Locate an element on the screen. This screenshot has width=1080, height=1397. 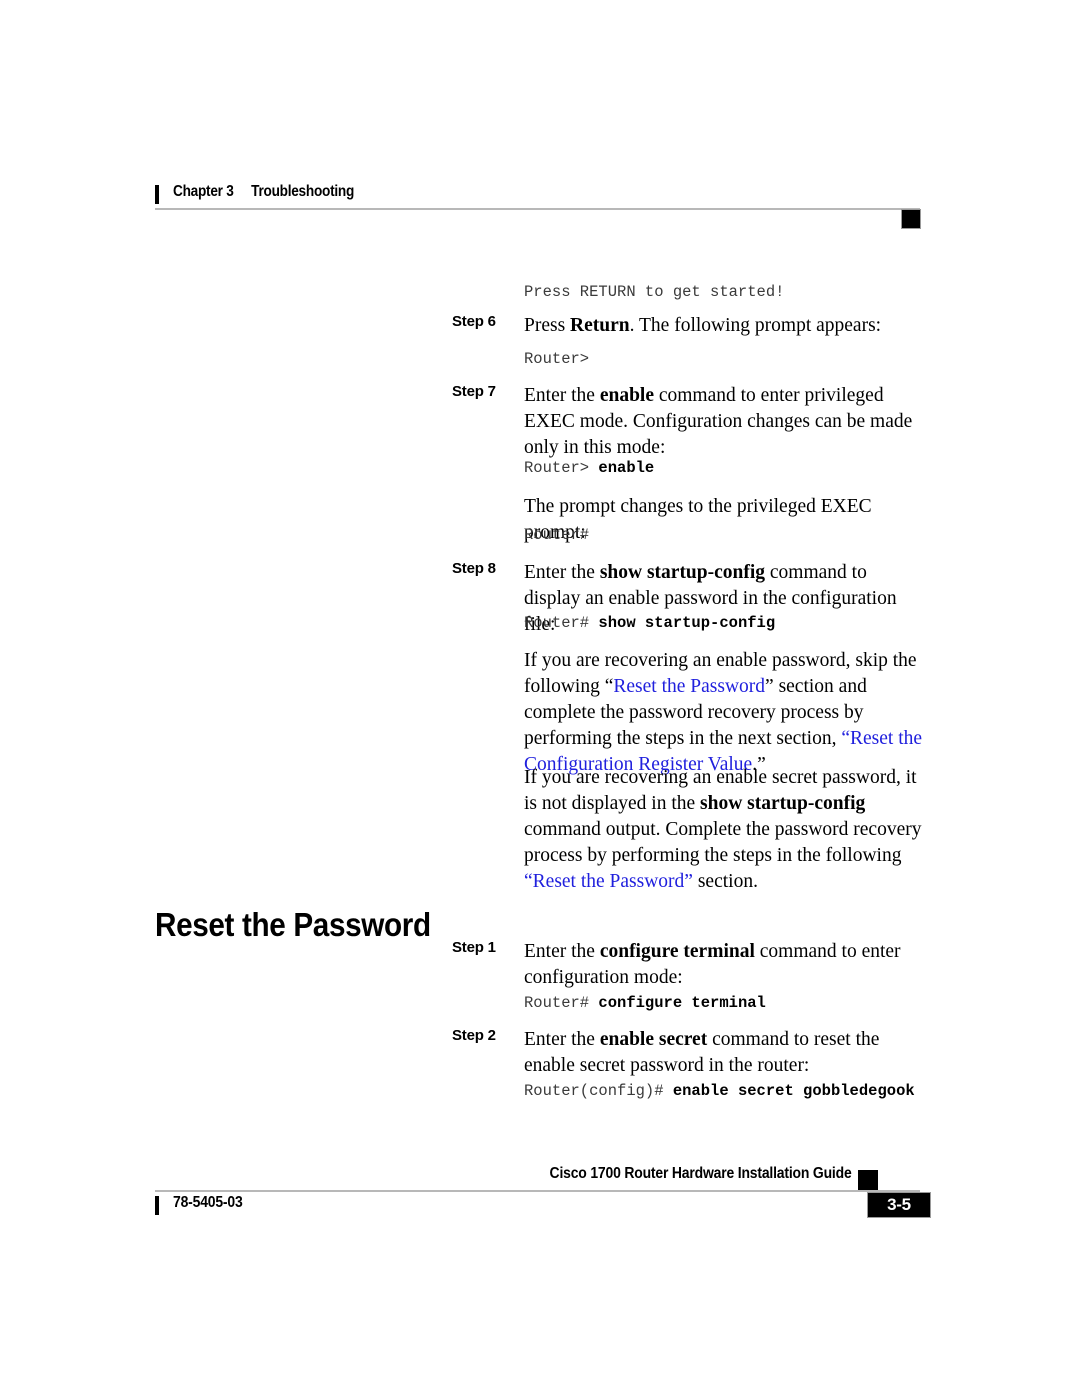
step-text-7-keyword: enable is located at coordinates (626, 395).